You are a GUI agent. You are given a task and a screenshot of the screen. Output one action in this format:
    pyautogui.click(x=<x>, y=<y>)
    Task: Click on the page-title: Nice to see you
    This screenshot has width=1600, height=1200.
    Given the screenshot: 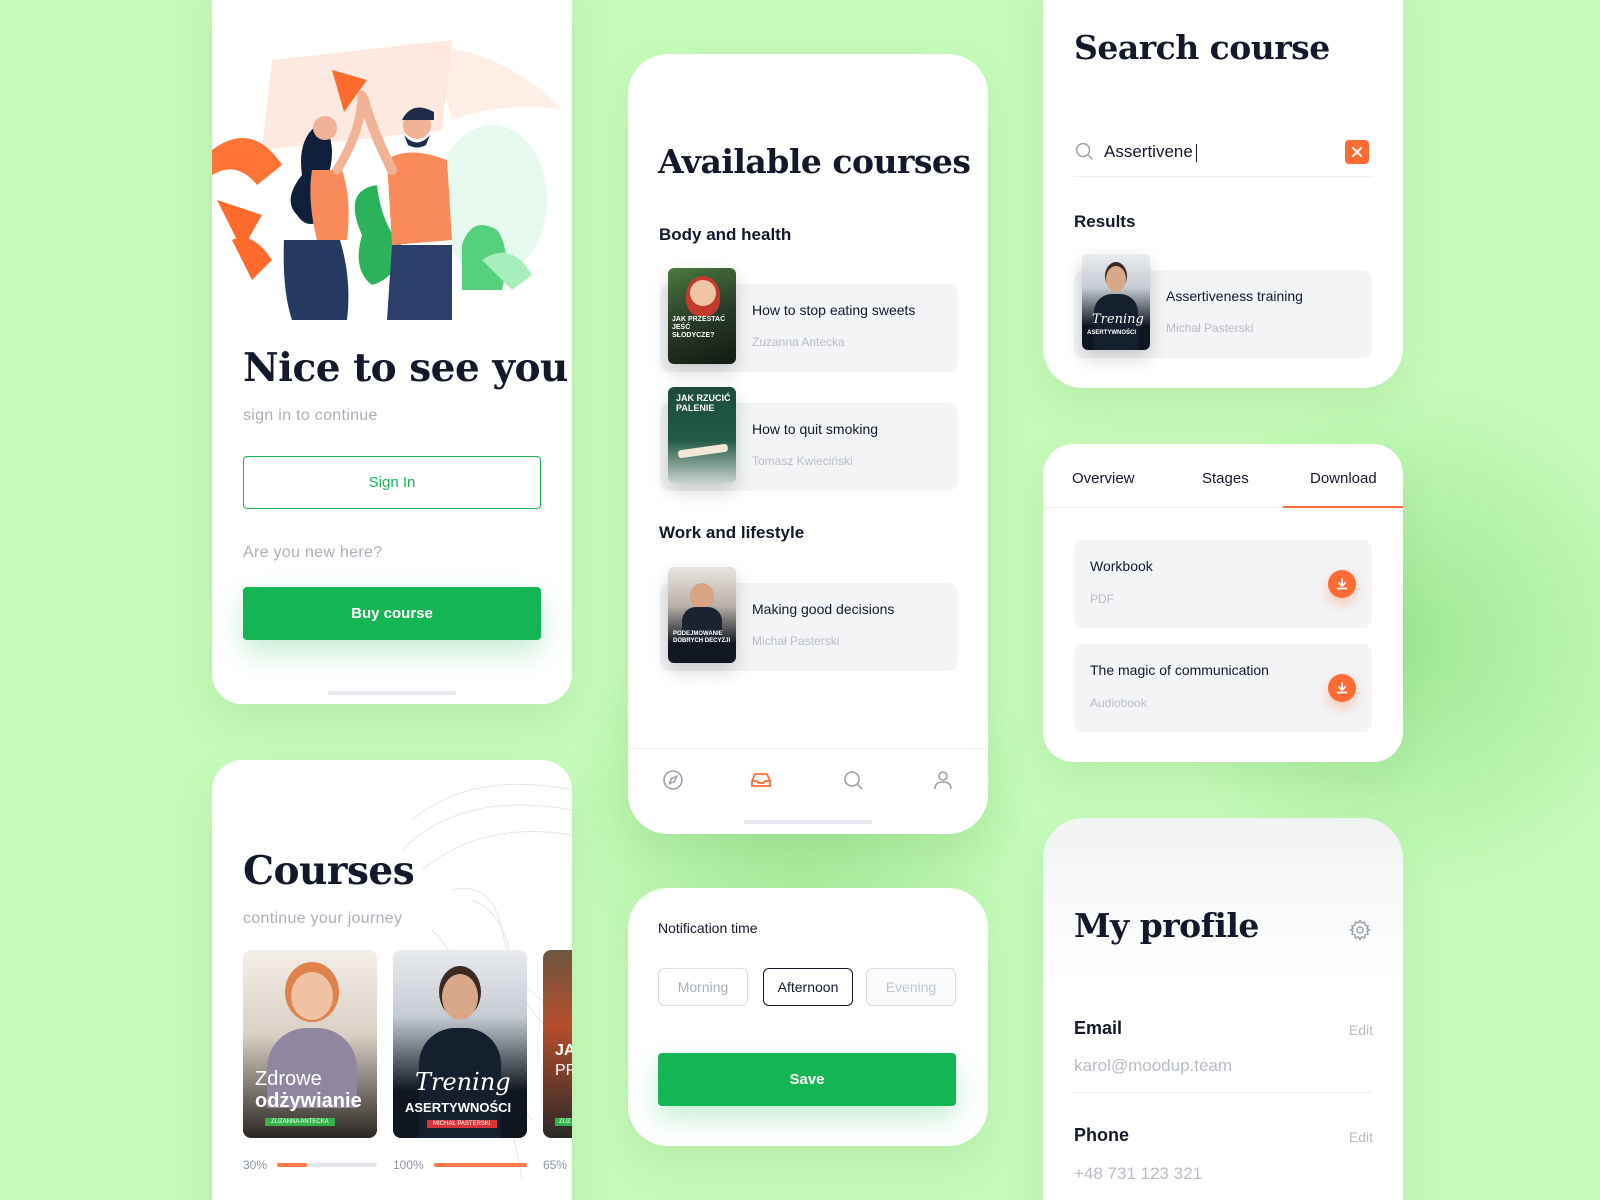 What is the action you would take?
    pyautogui.click(x=405, y=368)
    